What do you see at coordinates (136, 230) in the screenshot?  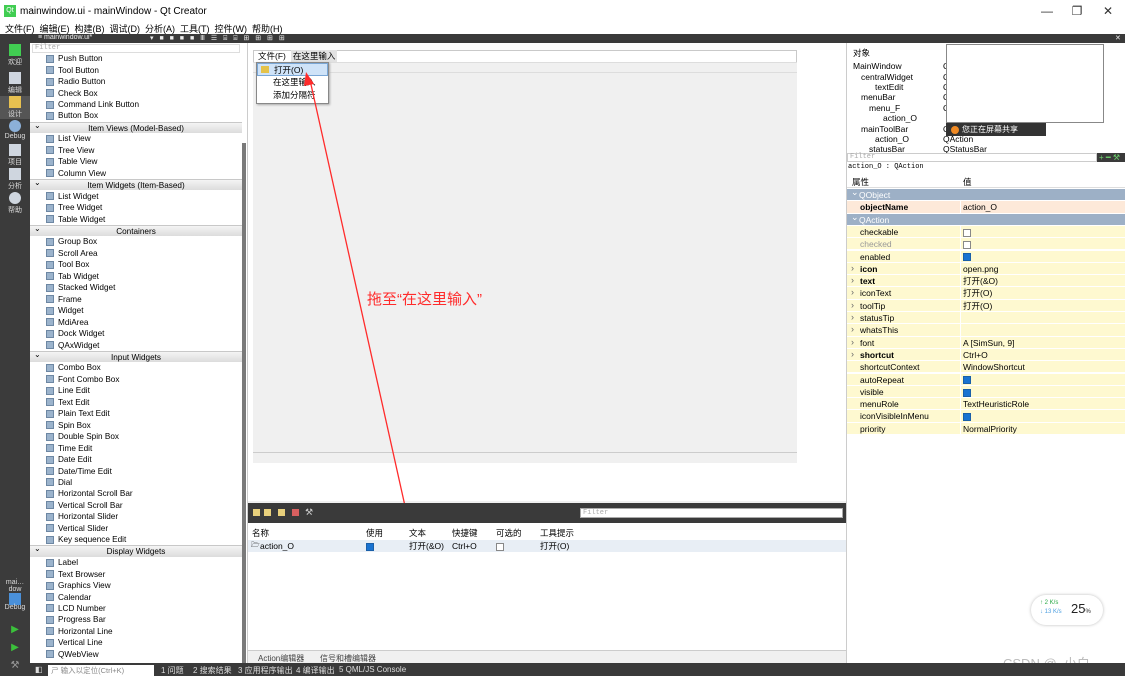 I see `widget-category: Containers` at bounding box center [136, 230].